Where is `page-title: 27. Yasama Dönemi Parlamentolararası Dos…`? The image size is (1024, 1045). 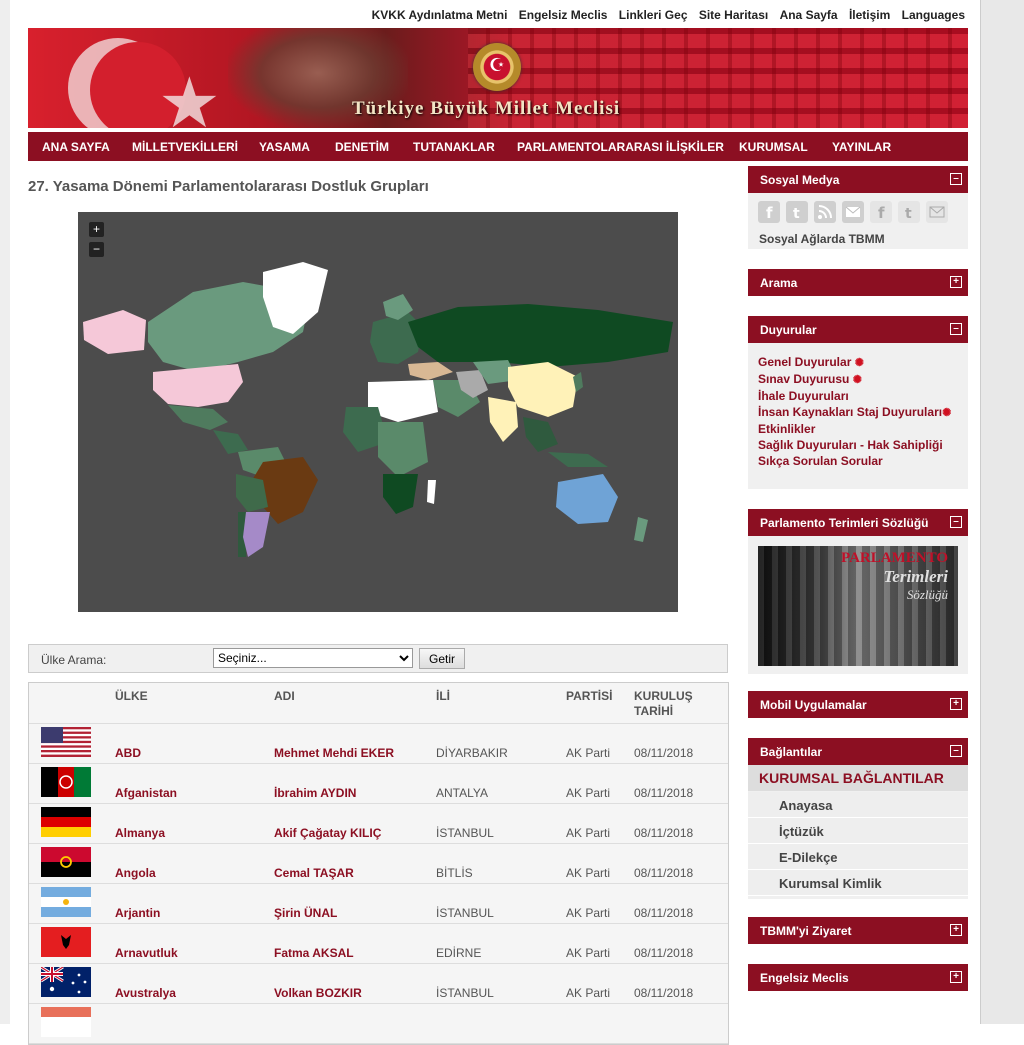 page-title: 27. Yasama Dönemi Parlamentolararası Dos… is located at coordinates (228, 186).